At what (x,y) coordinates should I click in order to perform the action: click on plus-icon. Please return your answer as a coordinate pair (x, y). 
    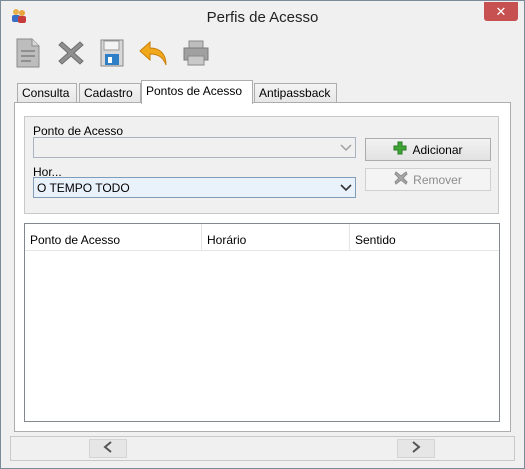
    Looking at the image, I should click on (400, 149).